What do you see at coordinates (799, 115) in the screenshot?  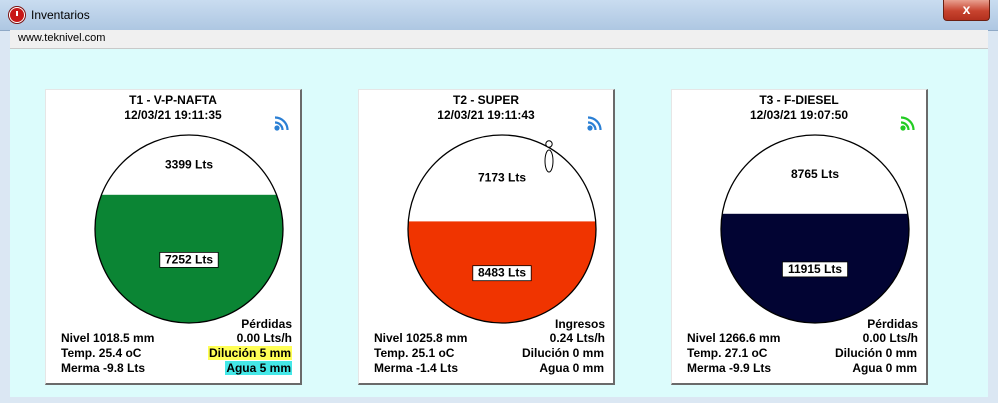 I see `tank-timestamp: 12/03/21 19:07:50` at bounding box center [799, 115].